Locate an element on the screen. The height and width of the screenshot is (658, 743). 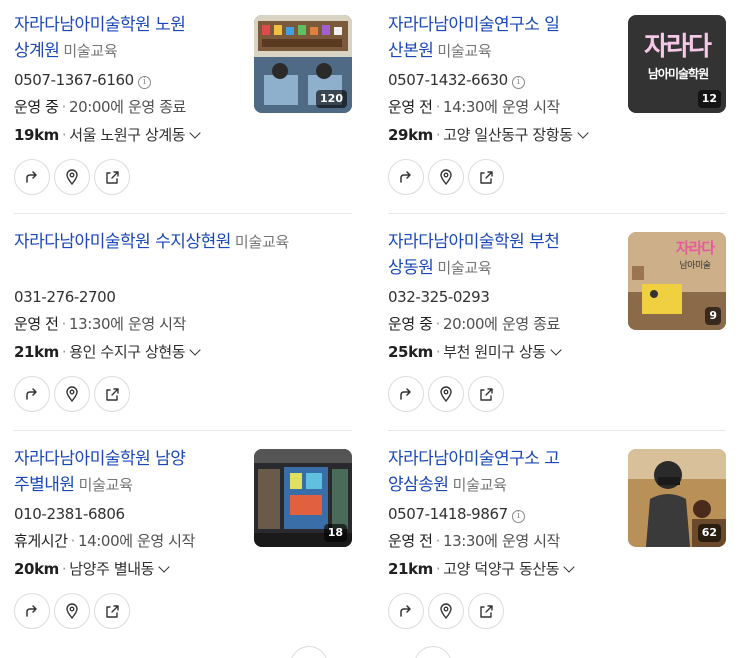
phone-row: 0507-1432-6630 i is located at coordinates (456, 80).